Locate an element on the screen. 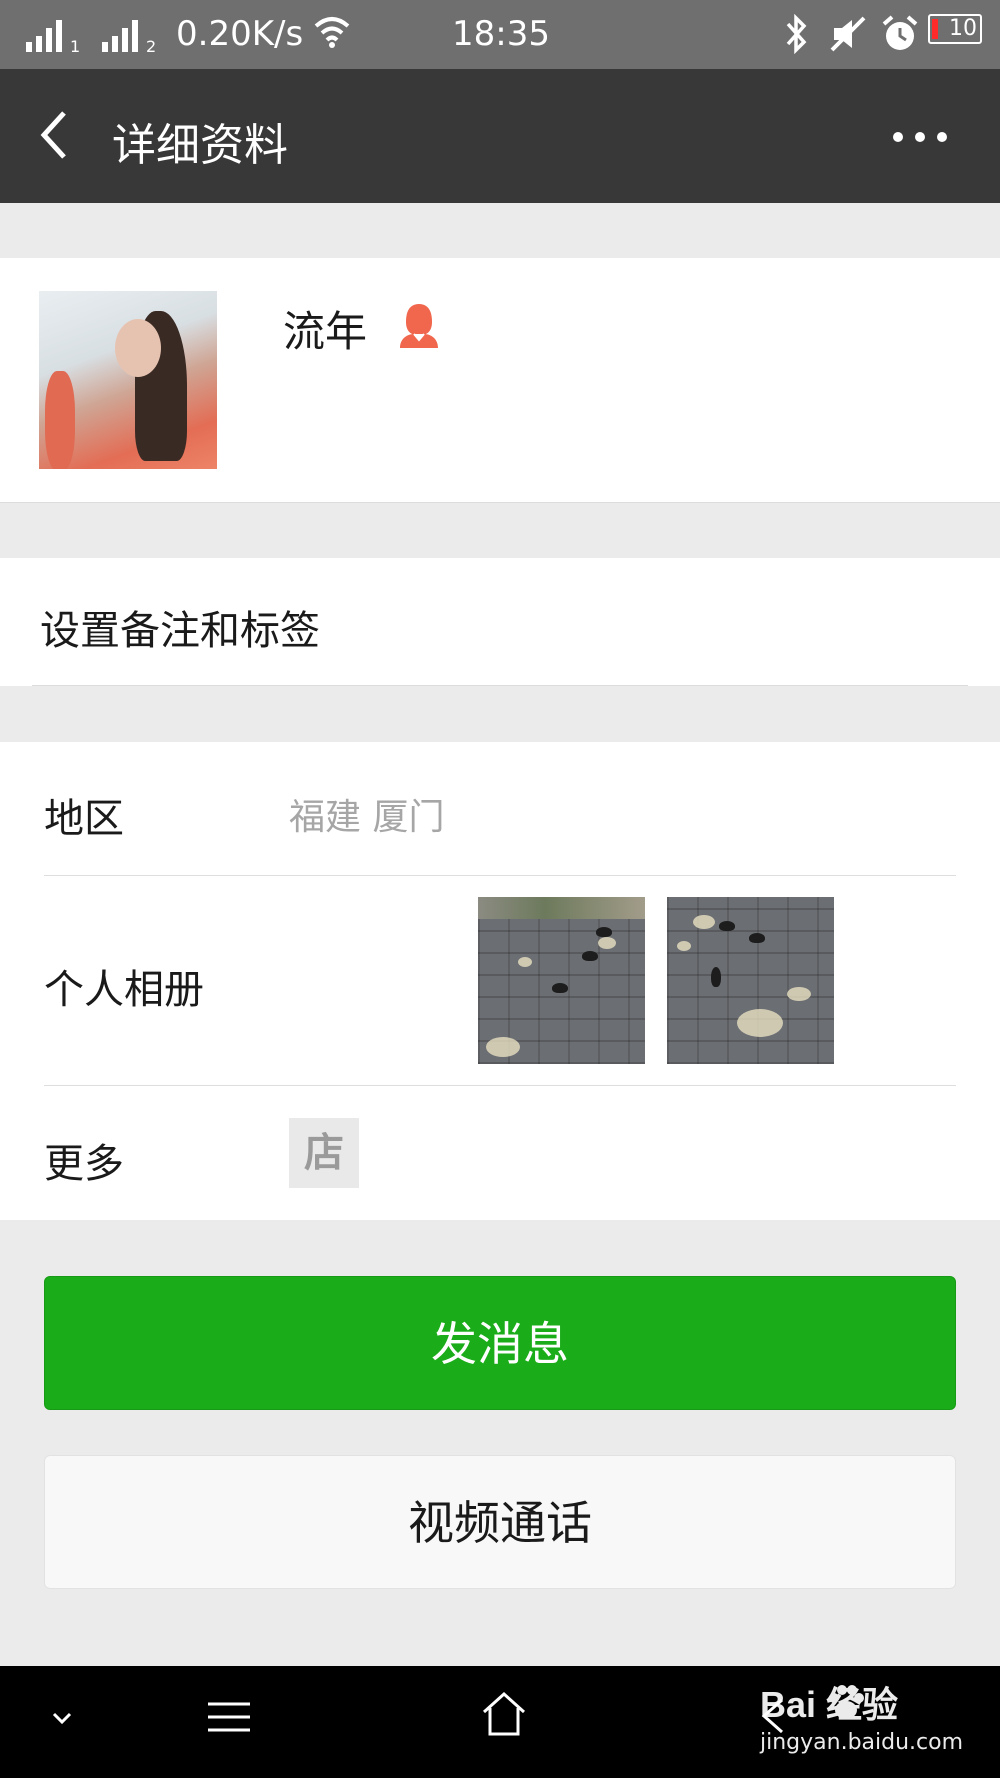 The height and width of the screenshot is (1778, 1000). battery-icon: 10 is located at coordinates (955, 29).